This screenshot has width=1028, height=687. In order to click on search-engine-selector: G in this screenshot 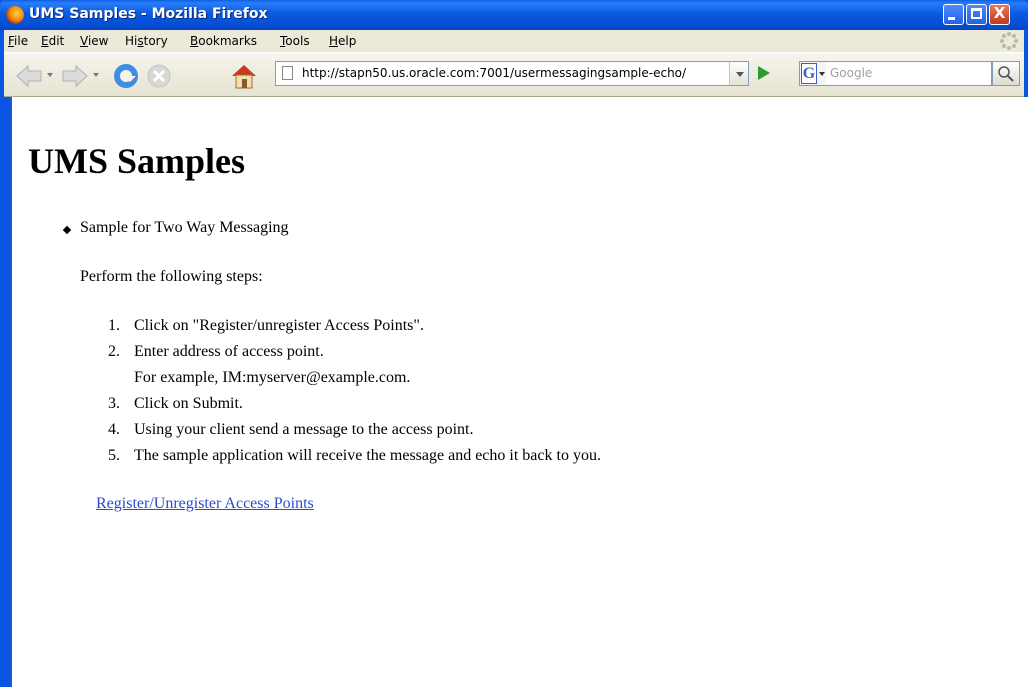, I will do `click(813, 73)`.